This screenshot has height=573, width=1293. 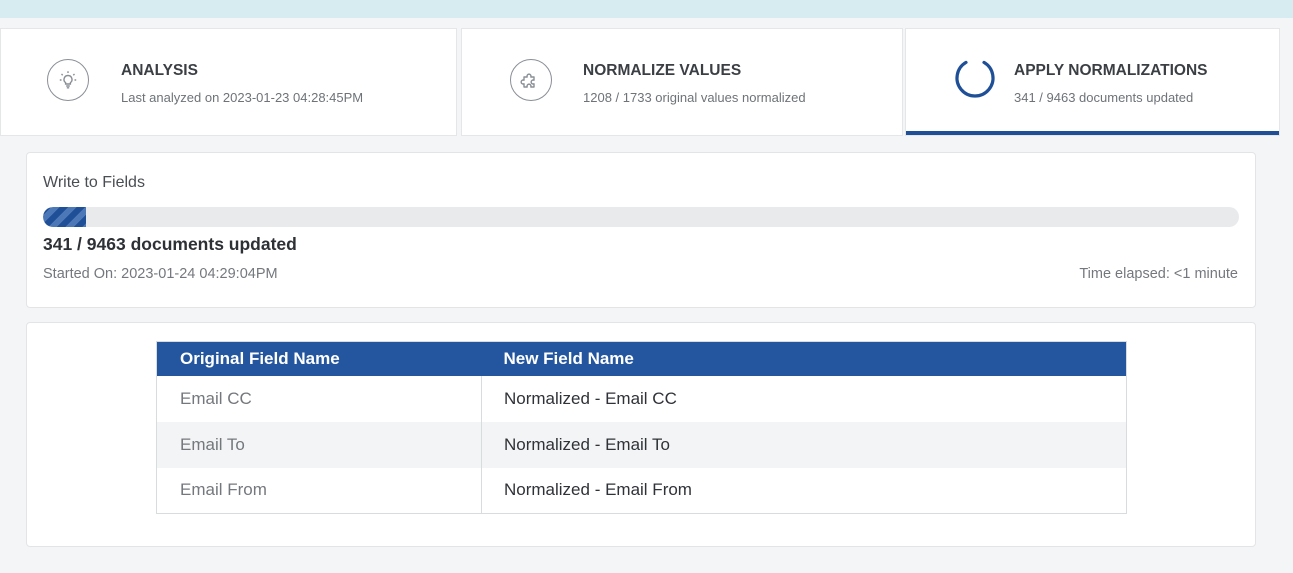 What do you see at coordinates (641, 217) in the screenshot?
I see `progress-bar` at bounding box center [641, 217].